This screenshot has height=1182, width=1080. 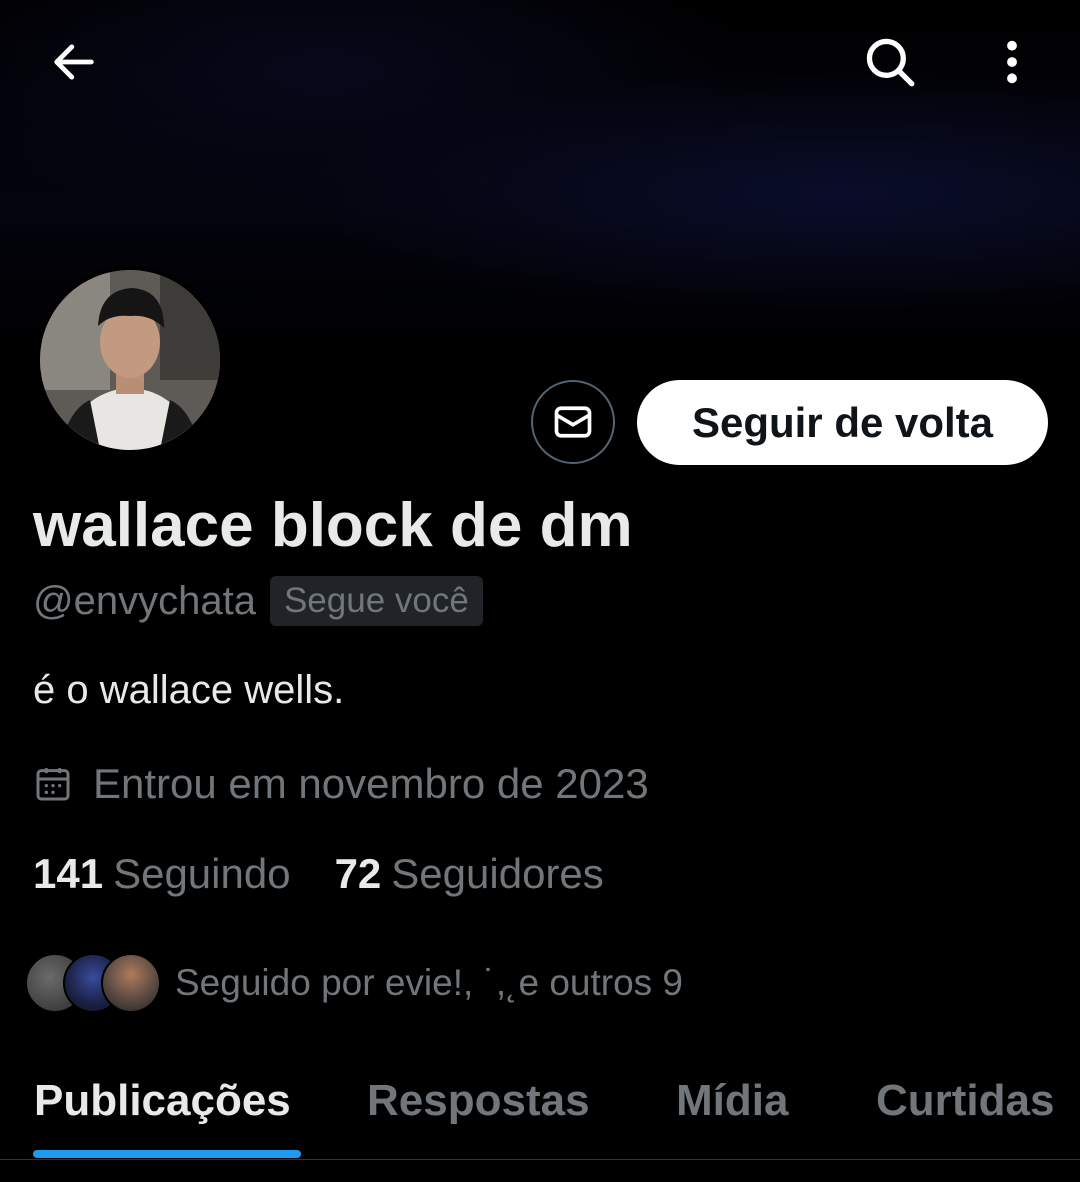 What do you see at coordinates (376, 601) in the screenshot?
I see `follows-you-badge: Segue você` at bounding box center [376, 601].